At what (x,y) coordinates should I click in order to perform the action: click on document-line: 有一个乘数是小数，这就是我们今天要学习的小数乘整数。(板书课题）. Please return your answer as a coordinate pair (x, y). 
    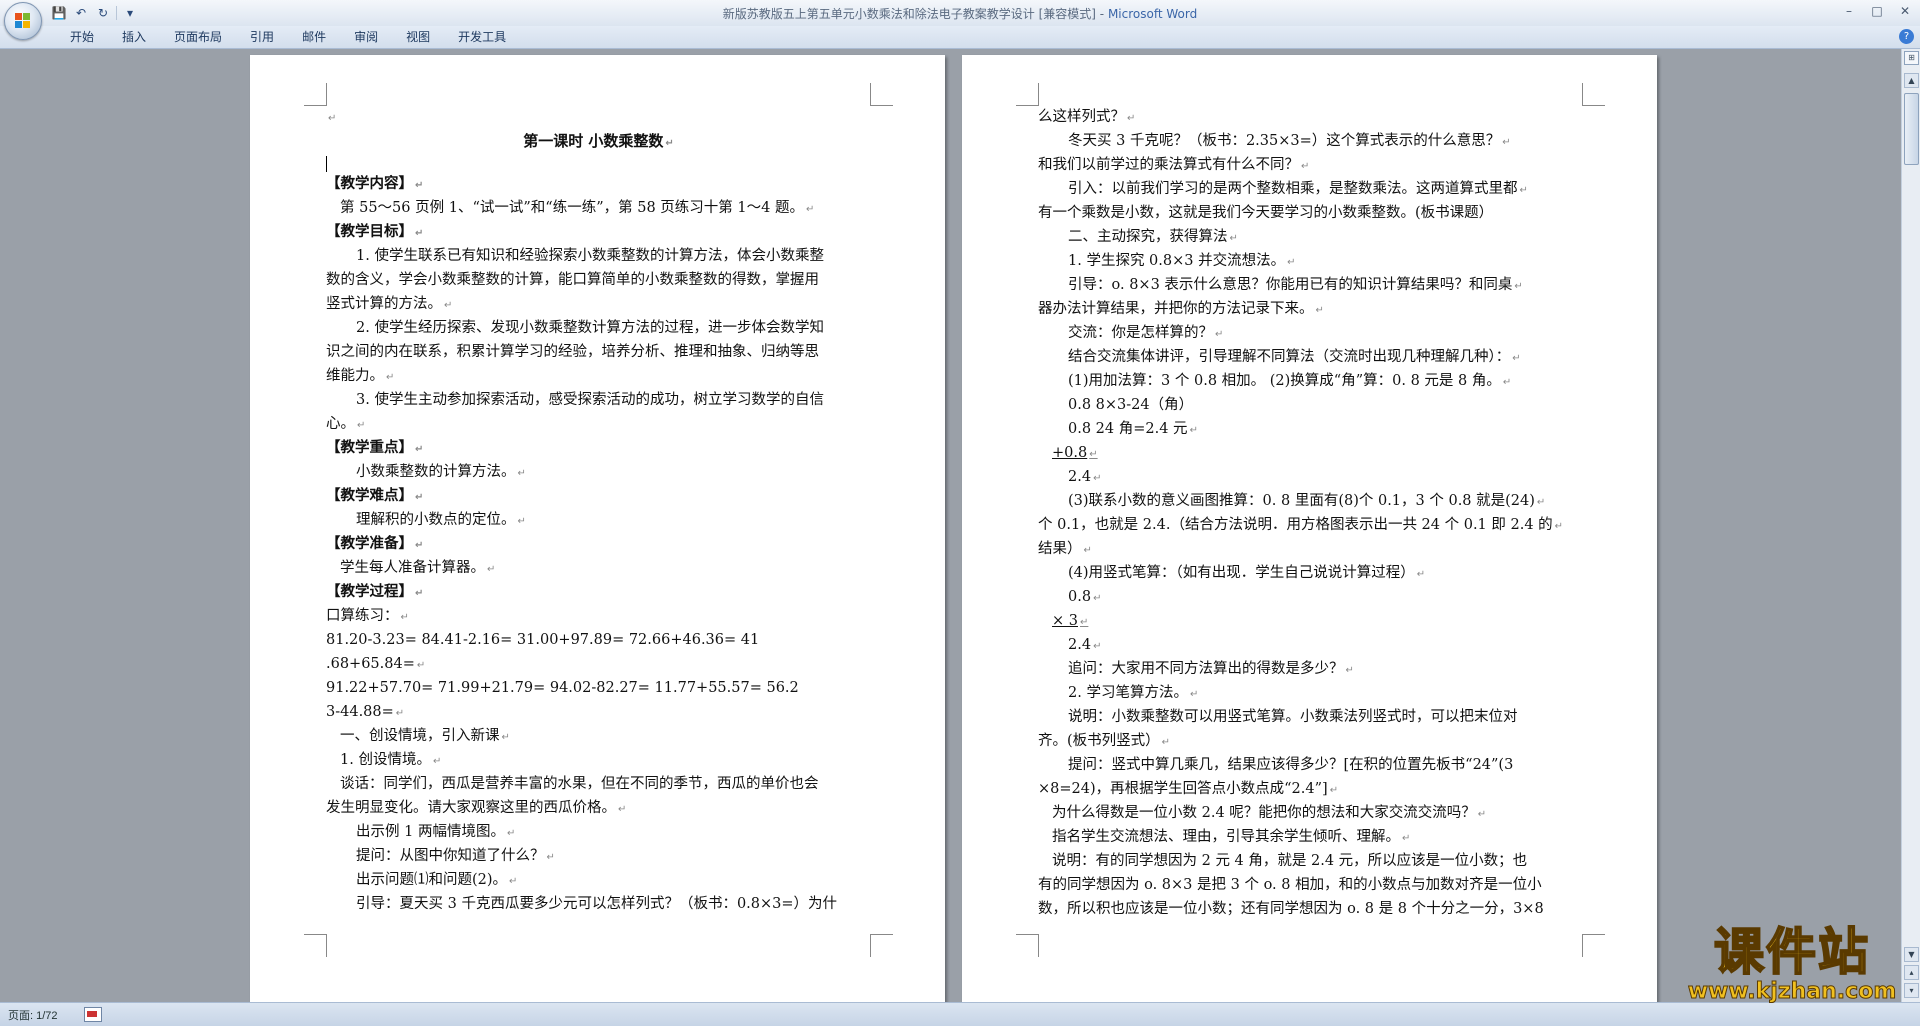
    Looking at the image, I should click on (1310, 213).